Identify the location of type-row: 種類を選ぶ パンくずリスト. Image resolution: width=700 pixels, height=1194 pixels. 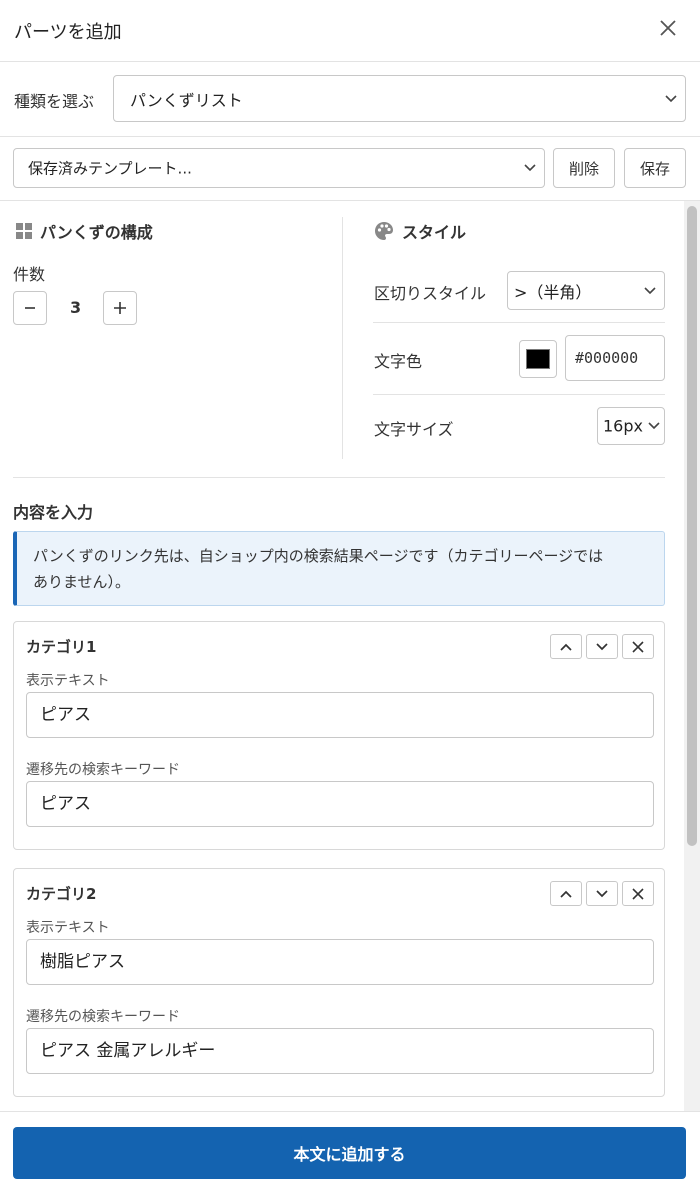
(350, 99).